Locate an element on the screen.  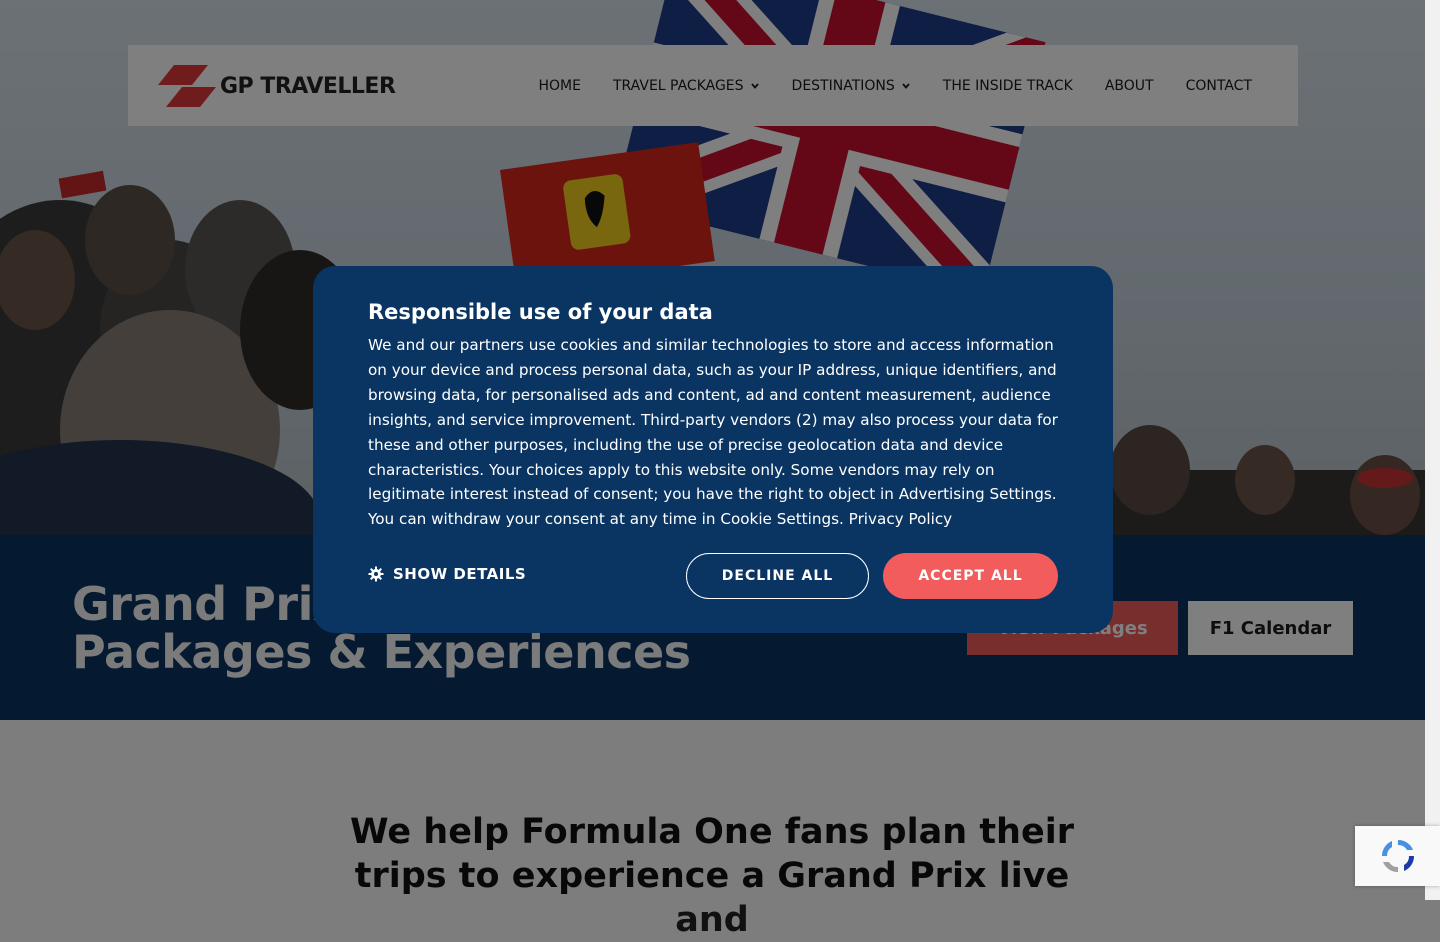
gear-icon is located at coordinates (376, 574).